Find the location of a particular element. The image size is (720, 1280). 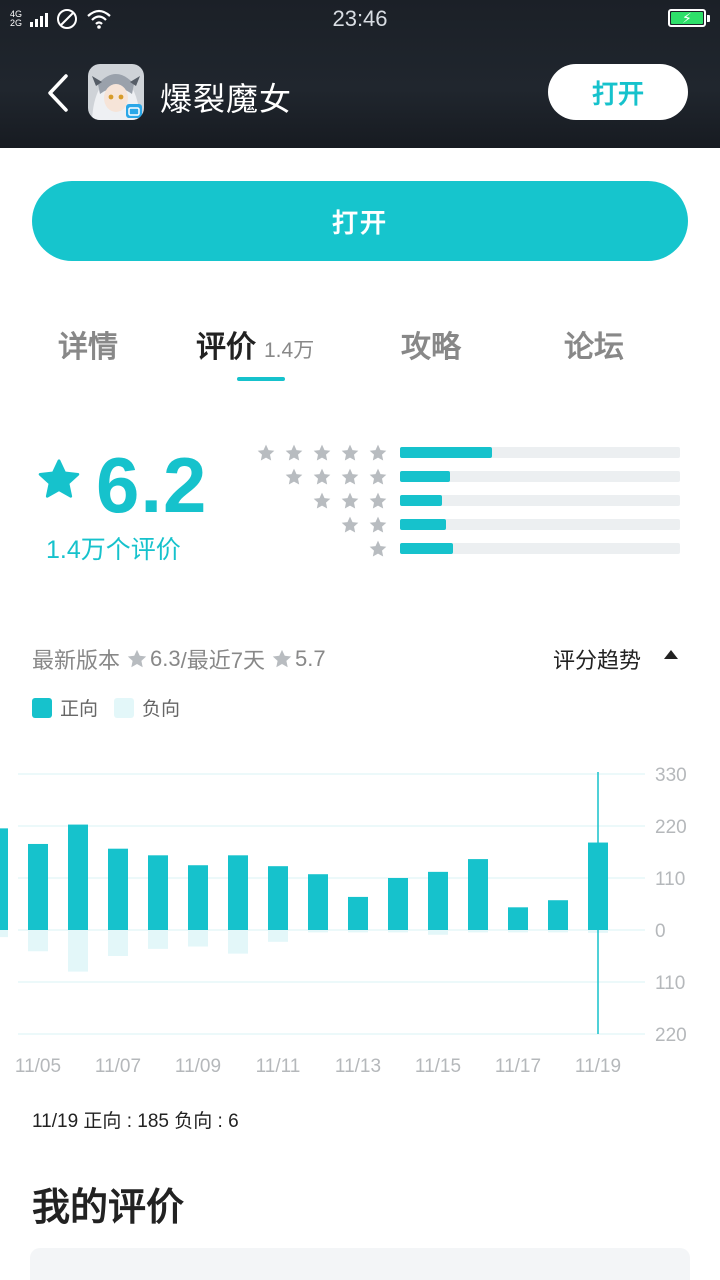

back-button is located at coordinates (58, 93).